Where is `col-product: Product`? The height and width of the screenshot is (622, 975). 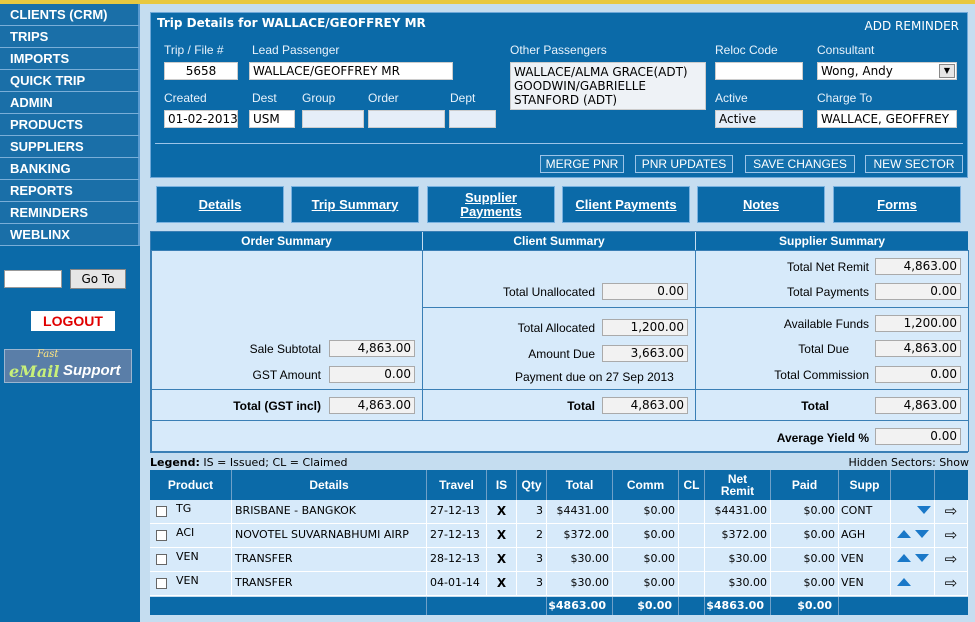 col-product: Product is located at coordinates (191, 485).